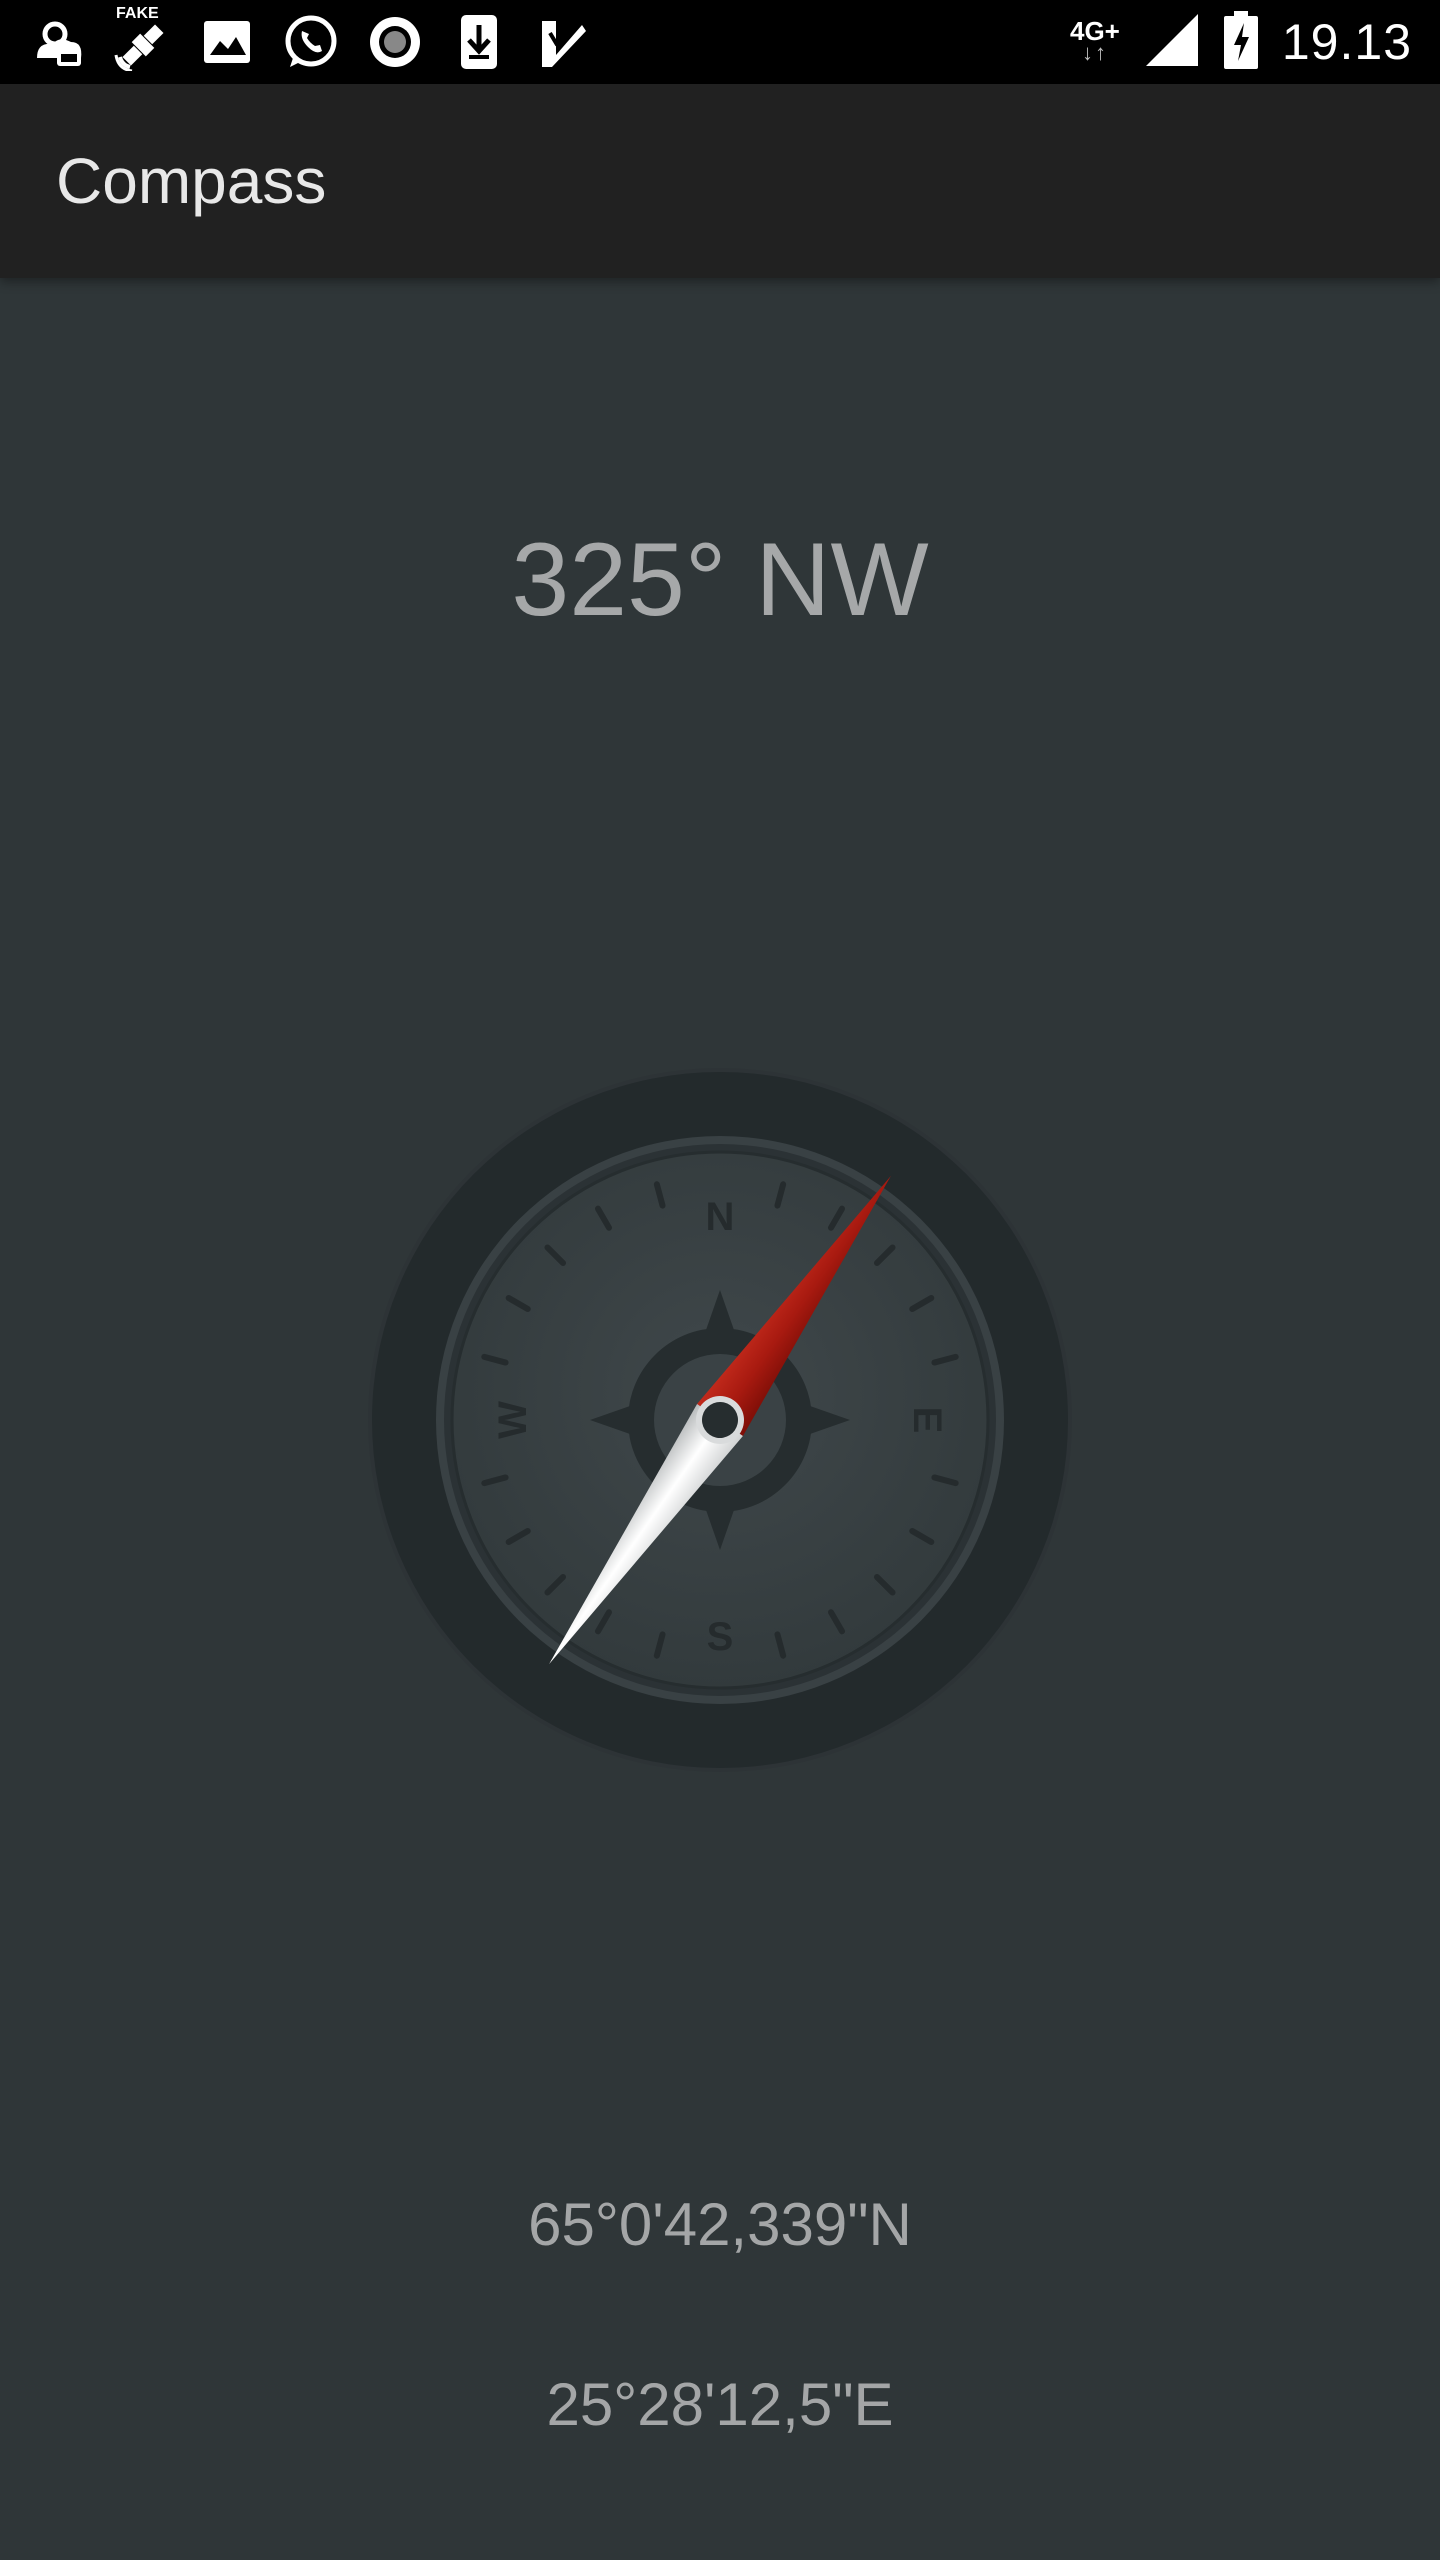 The height and width of the screenshot is (2560, 1440). What do you see at coordinates (720, 42) in the screenshot?
I see `status-bar: FAKE 4G+ ↓↑ 19.13` at bounding box center [720, 42].